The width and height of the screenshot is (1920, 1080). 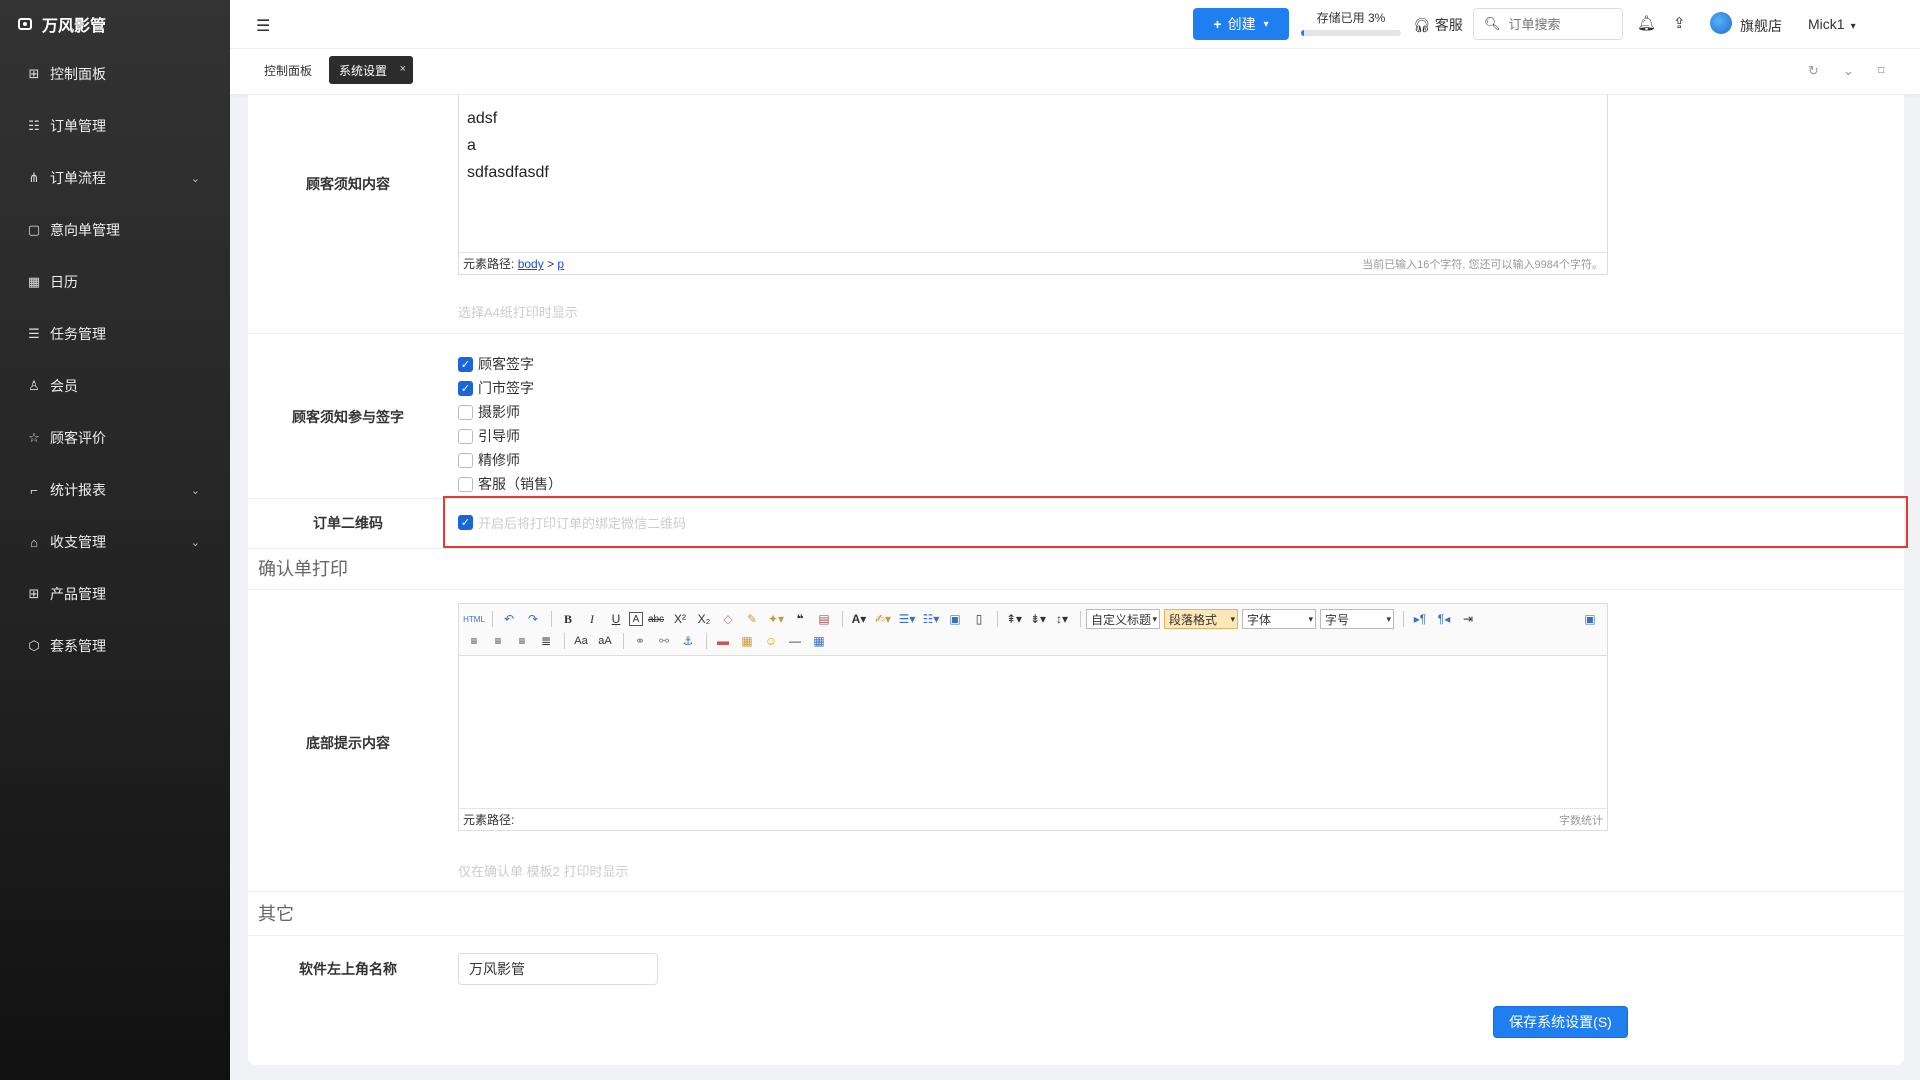 What do you see at coordinates (474, 641) in the screenshot?
I see `align-left-icon: ≡` at bounding box center [474, 641].